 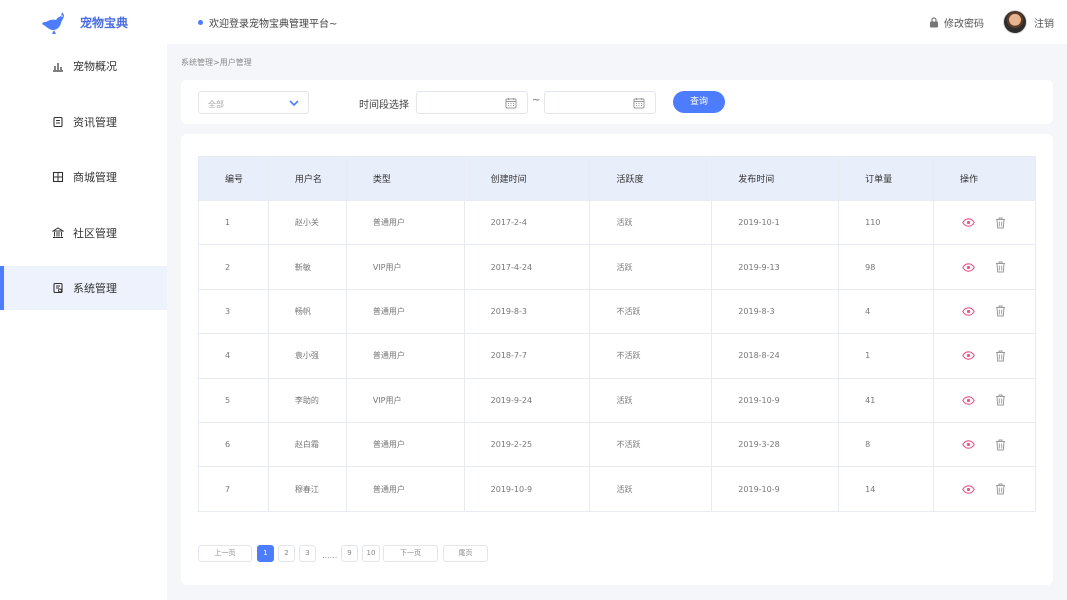 I want to click on sidebar-item-label: 宠物概况, so click(x=95, y=66).